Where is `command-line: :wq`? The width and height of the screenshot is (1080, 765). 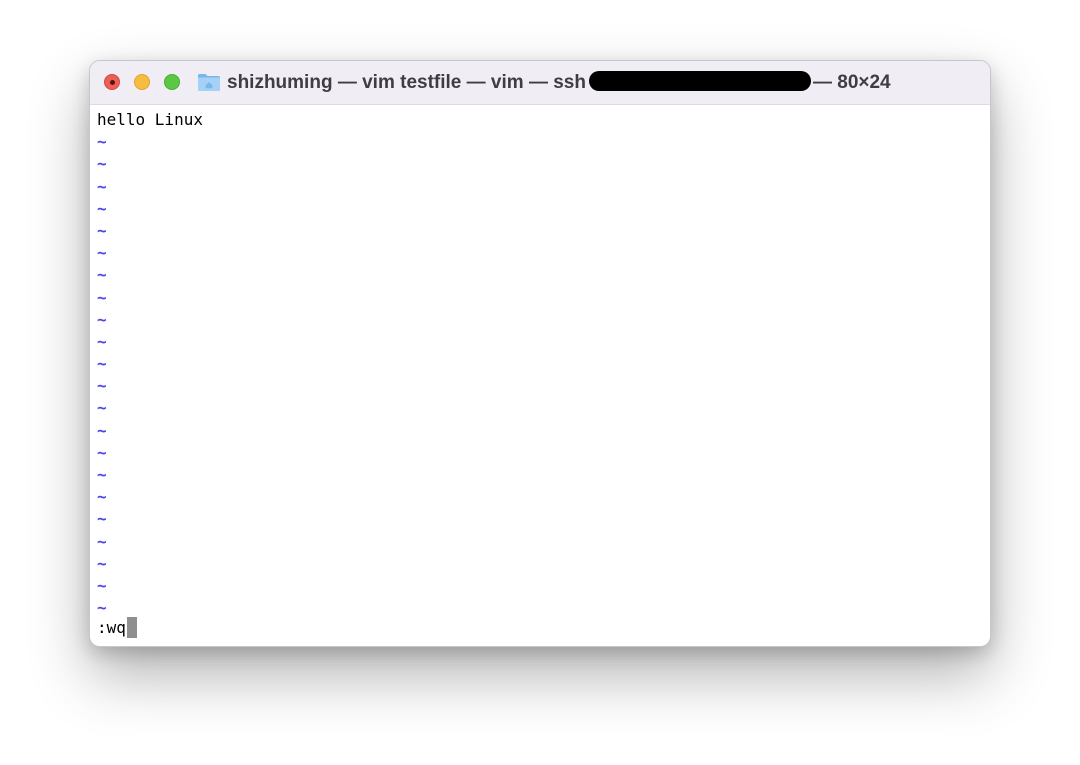 command-line: :wq is located at coordinates (117, 628).